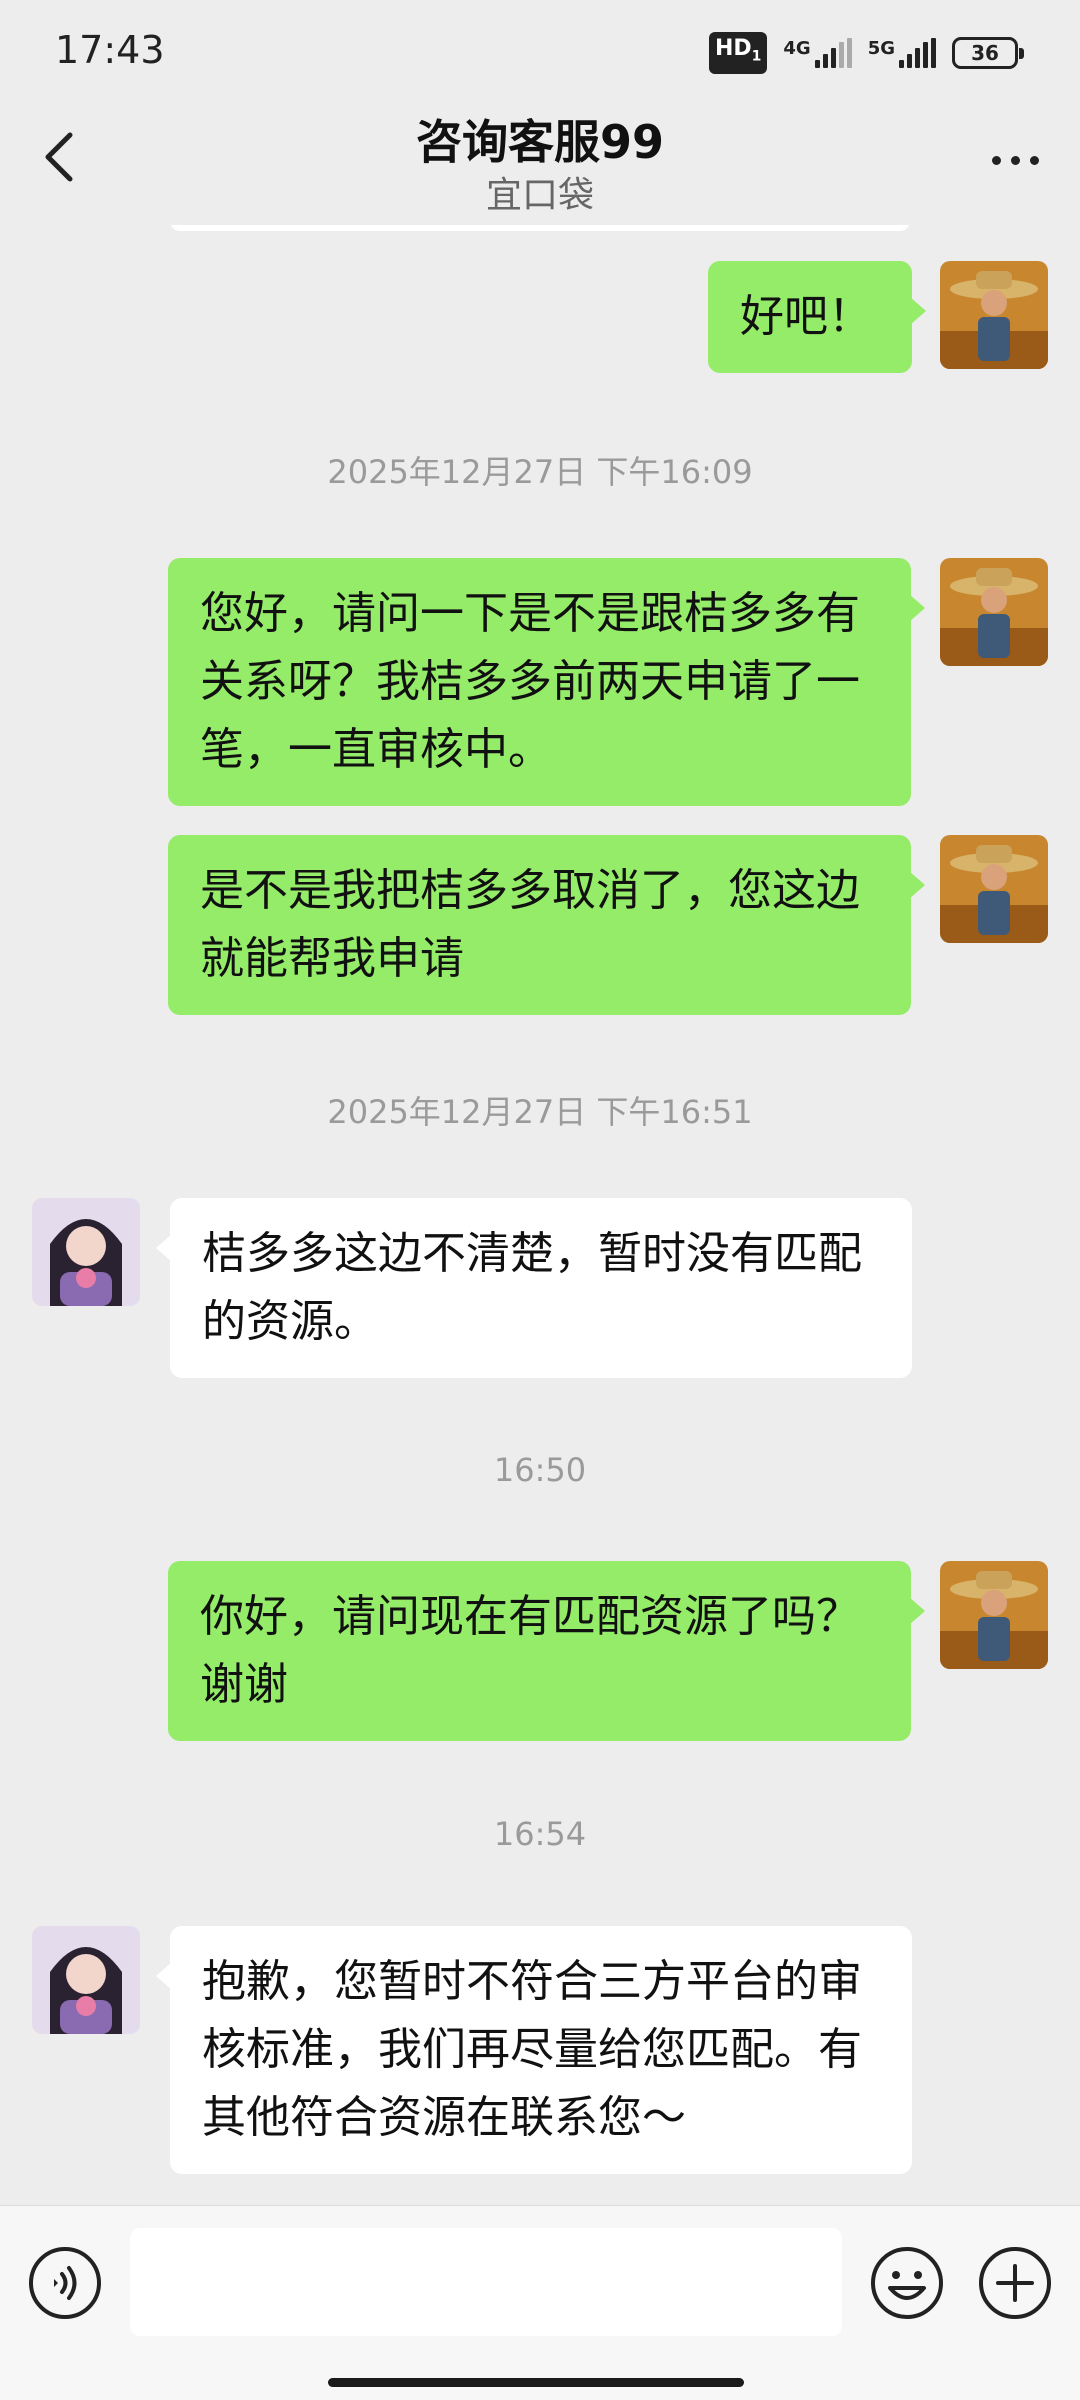  Describe the element at coordinates (534, 1288) in the screenshot. I see `received-message-bubble: 桔多多这边不清楚，暂时没有匹配的资源。` at that location.